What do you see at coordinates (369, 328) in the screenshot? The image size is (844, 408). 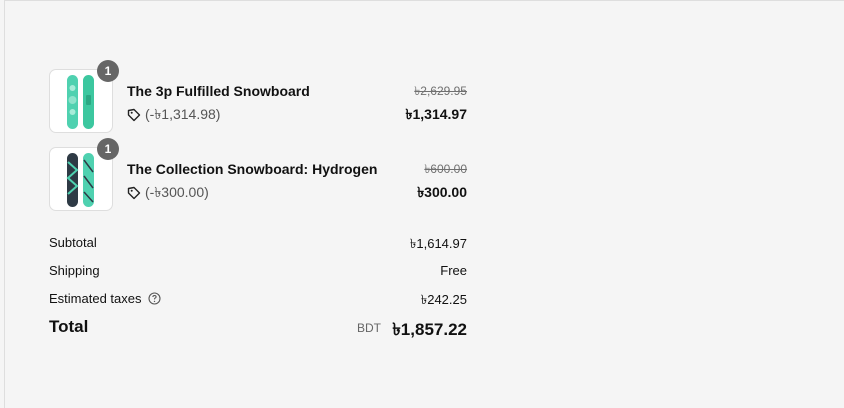 I see `currency-code: BDT` at bounding box center [369, 328].